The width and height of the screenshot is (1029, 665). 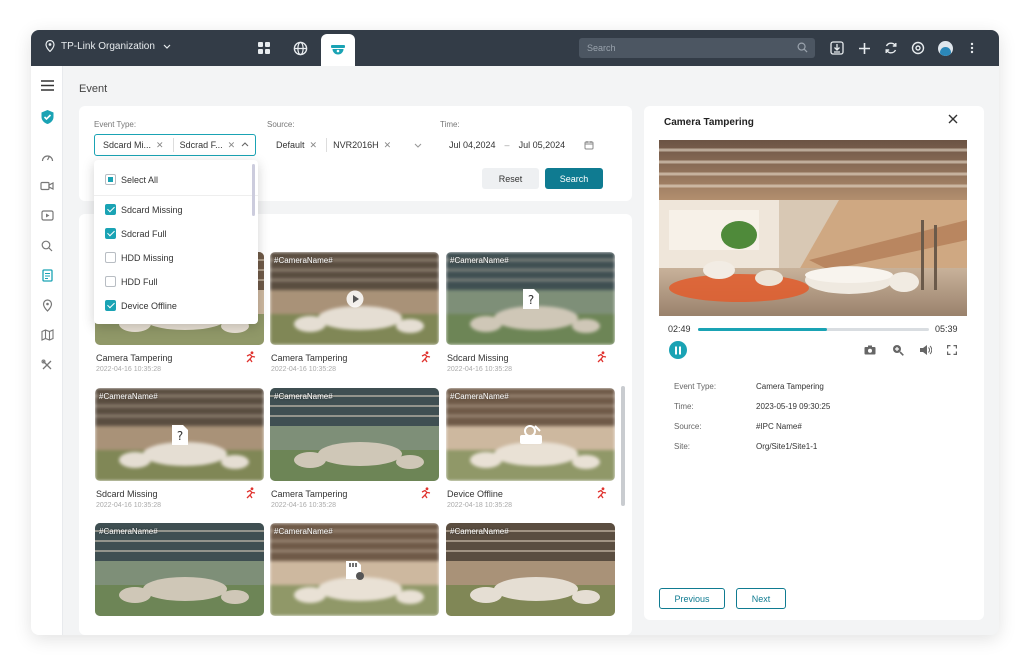 What do you see at coordinates (47, 85) in the screenshot?
I see `menu-toggle-button` at bounding box center [47, 85].